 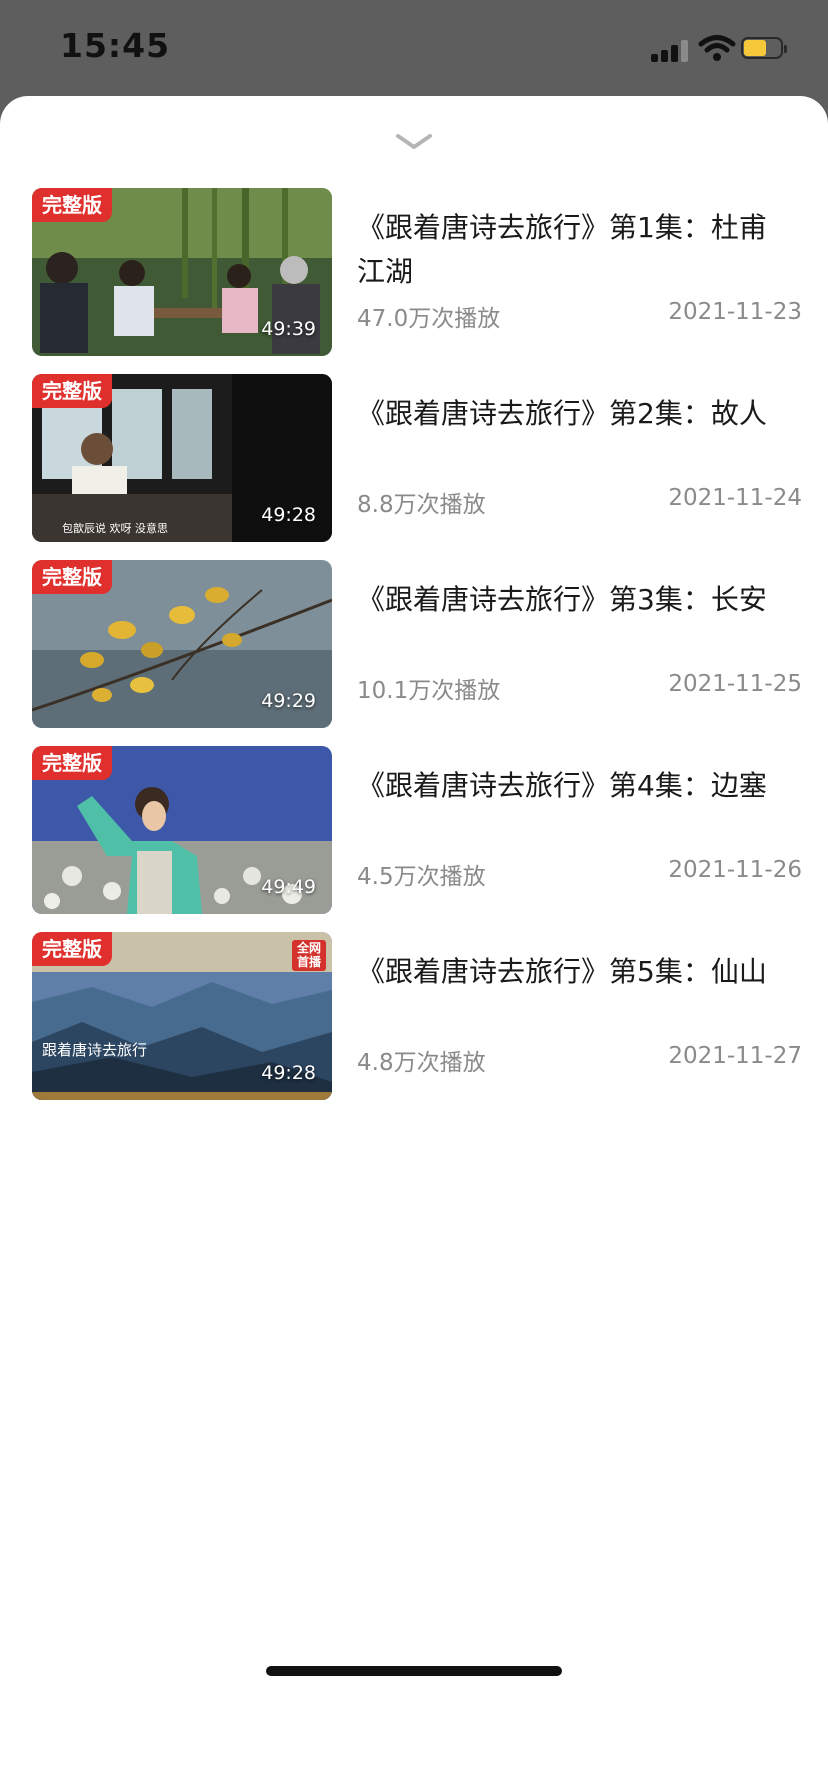 What do you see at coordinates (421, 505) in the screenshot?
I see `episode-views: 8.8万次播放` at bounding box center [421, 505].